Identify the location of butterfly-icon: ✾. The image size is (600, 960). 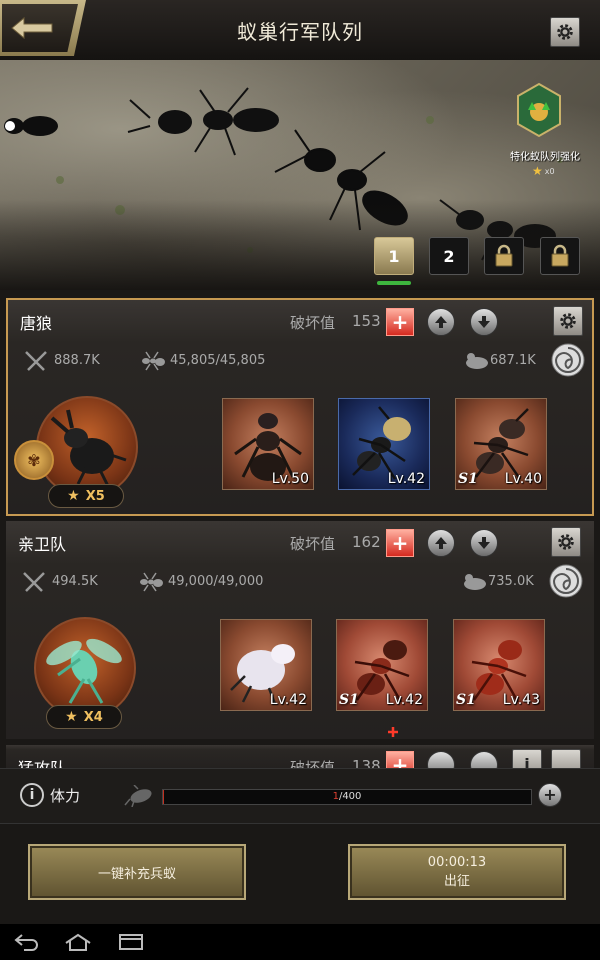
(34, 460).